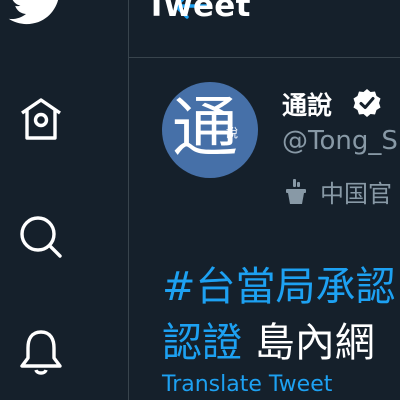  What do you see at coordinates (367, 103) in the screenshot?
I see `verified-badge-icon` at bounding box center [367, 103].